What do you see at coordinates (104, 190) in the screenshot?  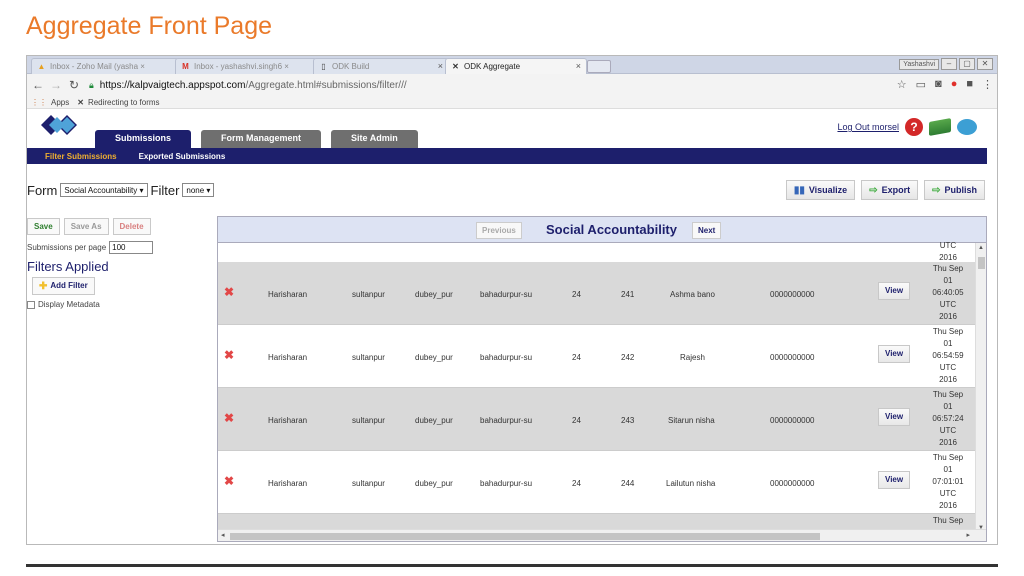 I see `form-select: Social Accountability ▾` at bounding box center [104, 190].